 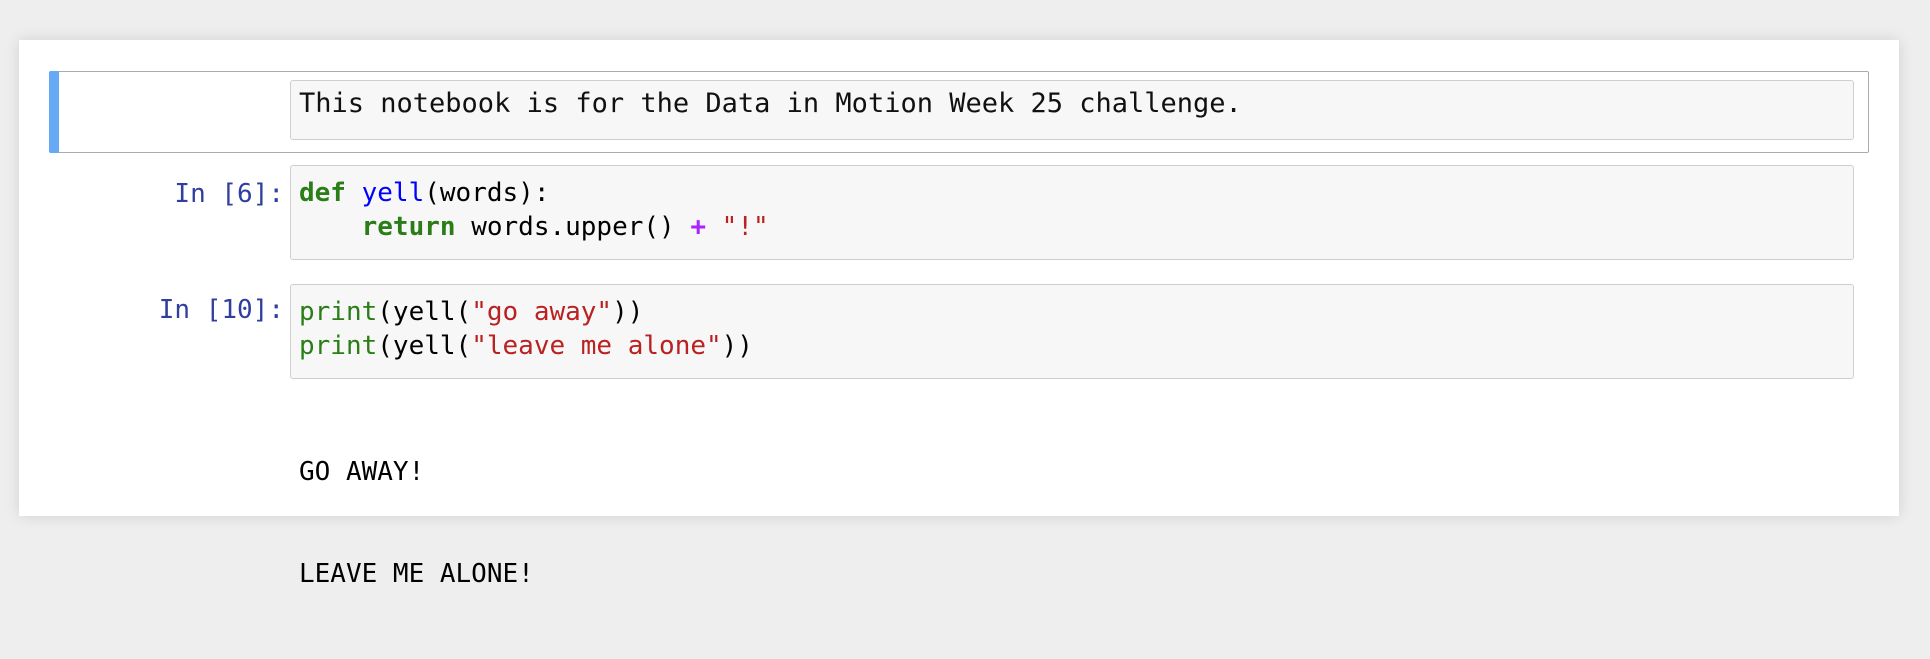 What do you see at coordinates (54, 112) in the screenshot?
I see `selected-cell-indicator` at bounding box center [54, 112].